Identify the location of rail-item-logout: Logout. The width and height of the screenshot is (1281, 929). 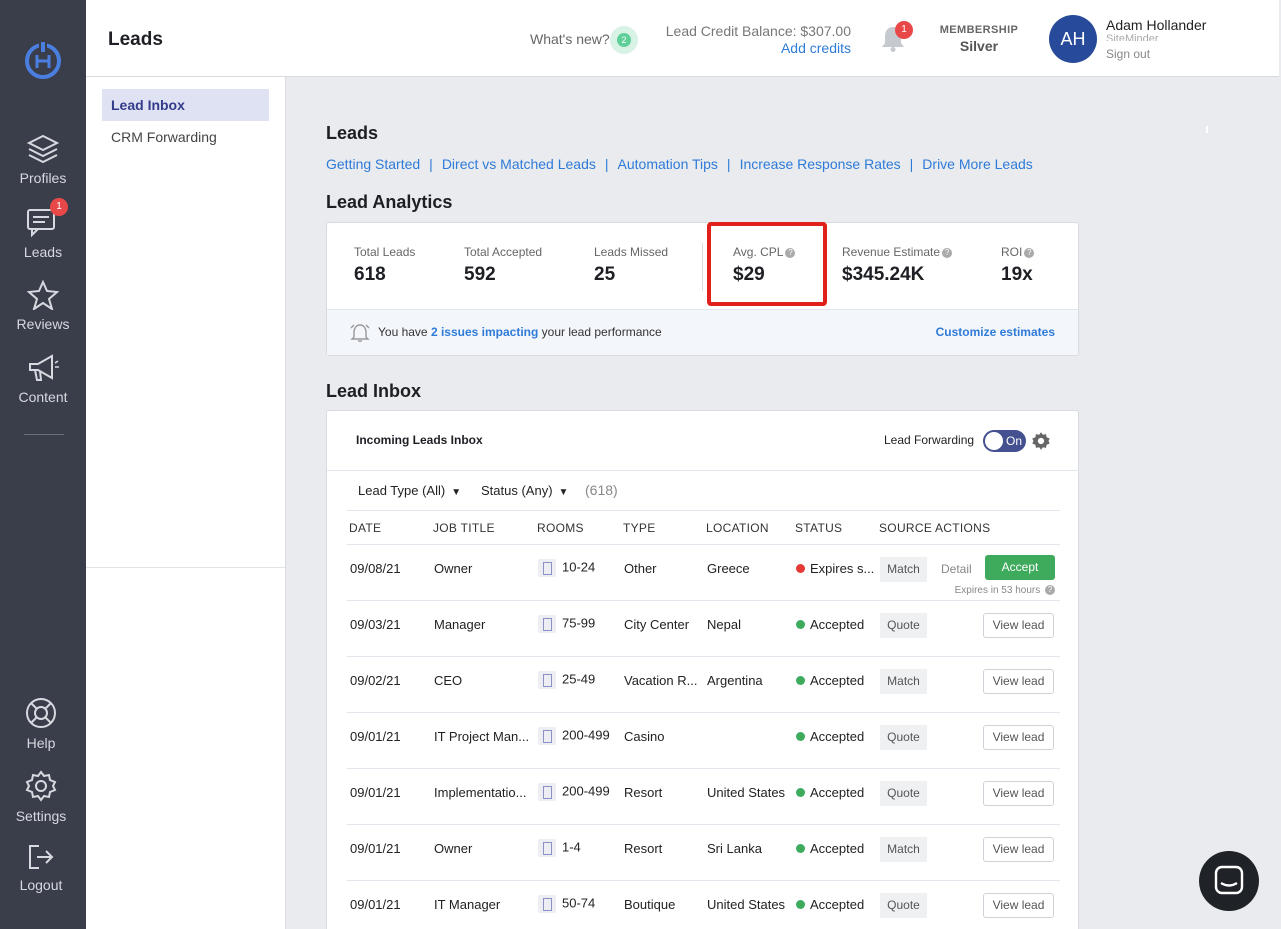
(42, 868).